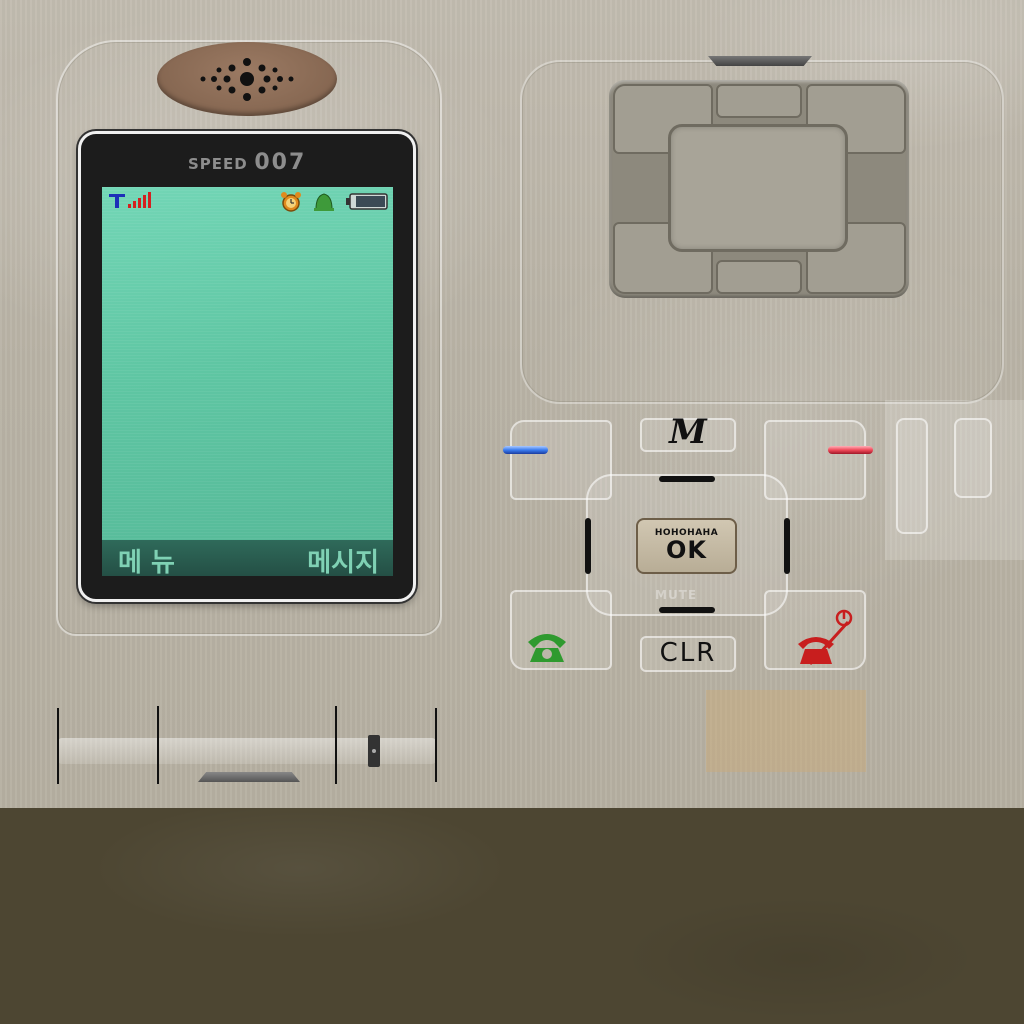  What do you see at coordinates (588, 546) in the screenshot?
I see `dpad-left-mark` at bounding box center [588, 546].